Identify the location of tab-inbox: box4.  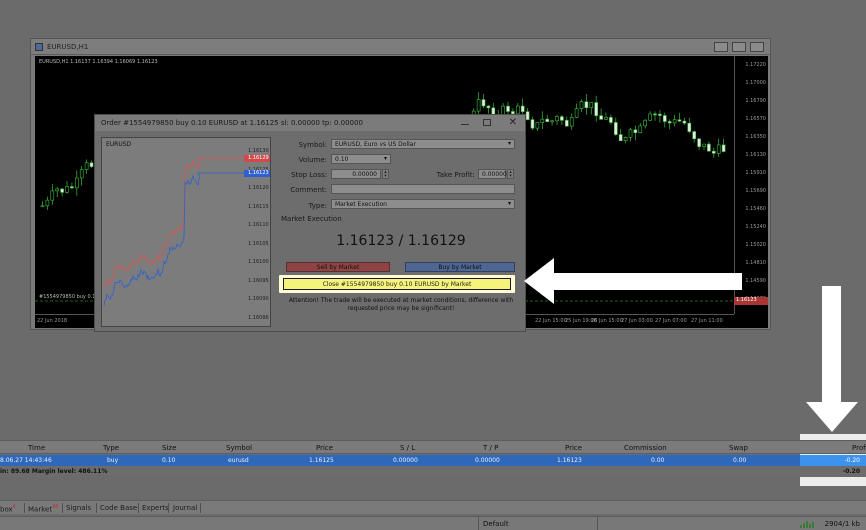
(8, 508).